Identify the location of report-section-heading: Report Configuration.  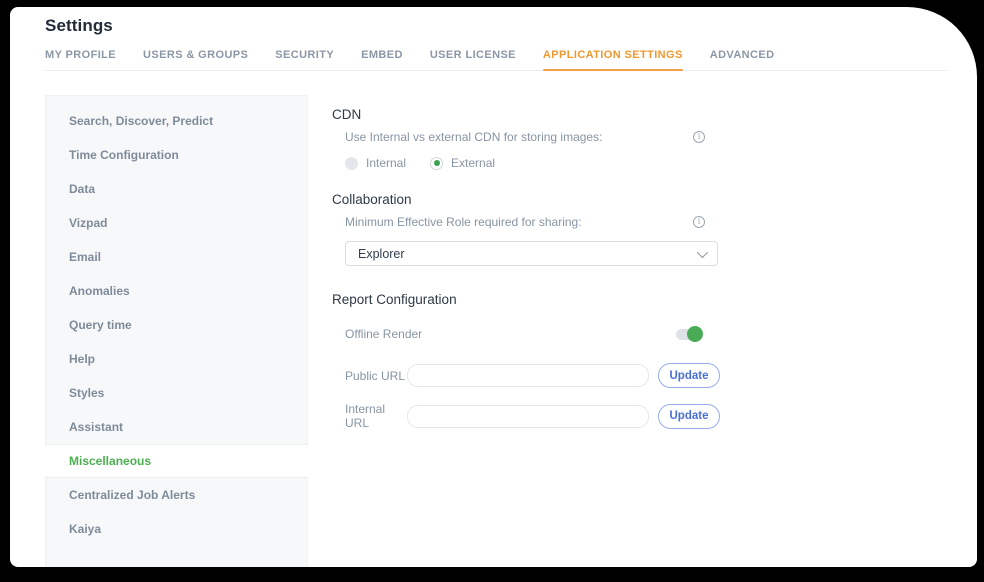
(394, 299).